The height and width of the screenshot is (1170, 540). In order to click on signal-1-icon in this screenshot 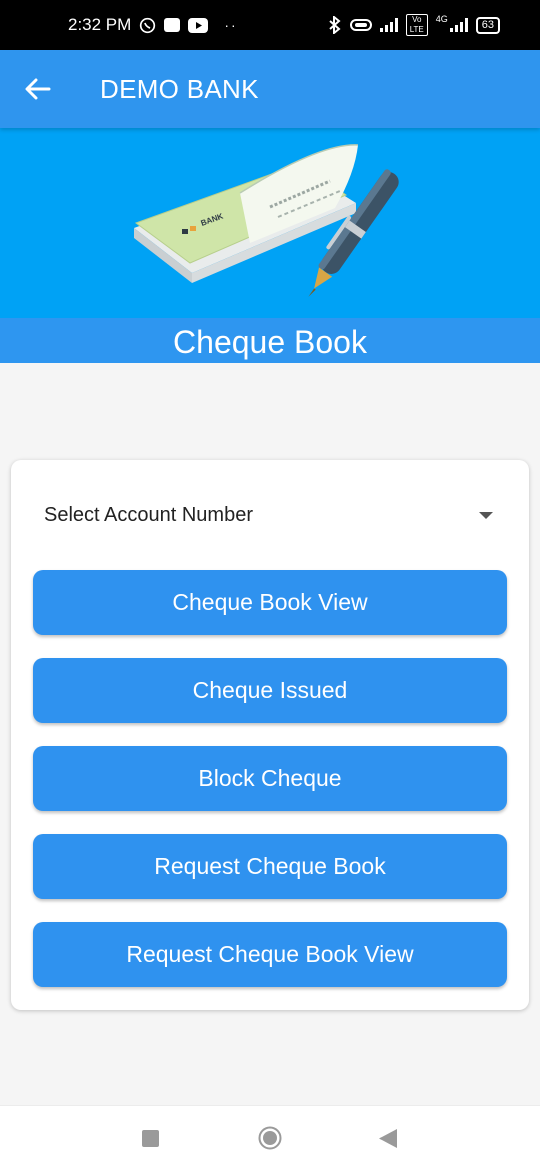, I will do `click(388, 25)`.